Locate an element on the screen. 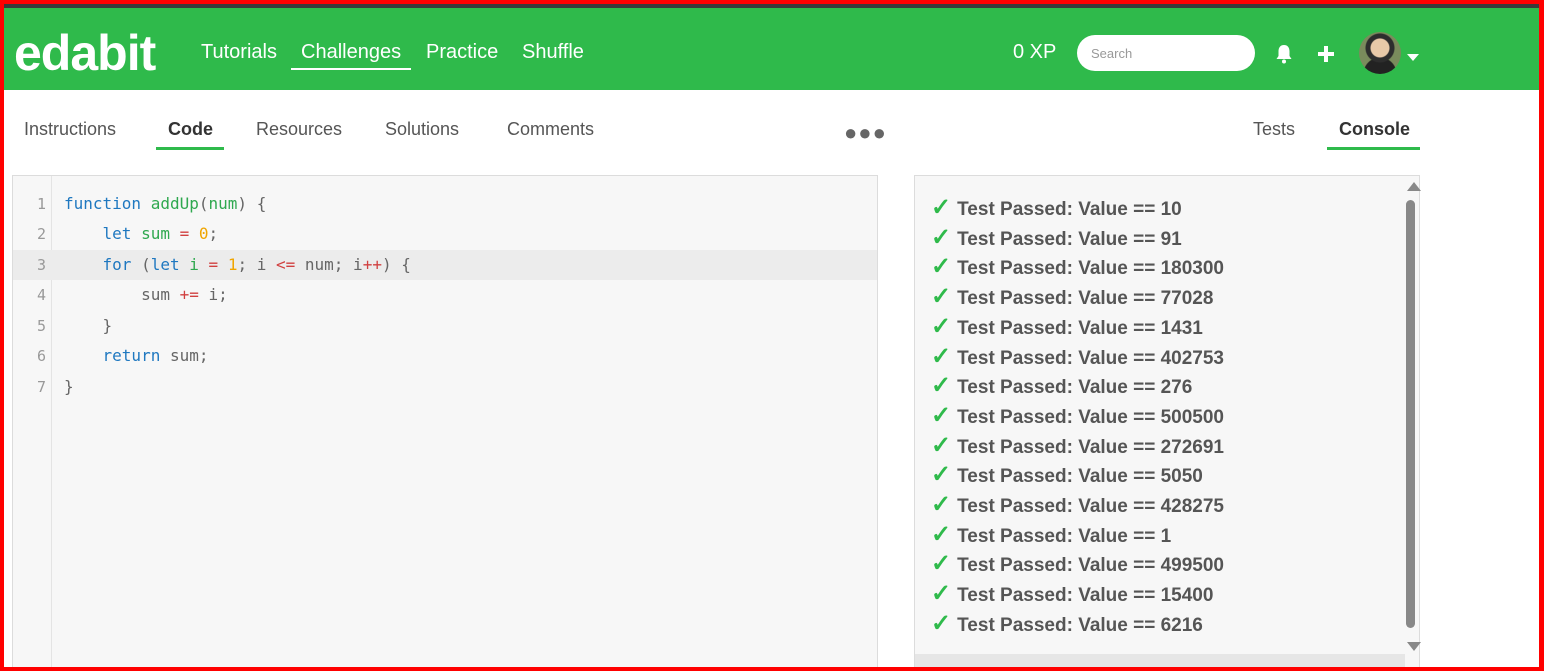 The height and width of the screenshot is (671, 1544). scroll-down-icon is located at coordinates (1414, 646).